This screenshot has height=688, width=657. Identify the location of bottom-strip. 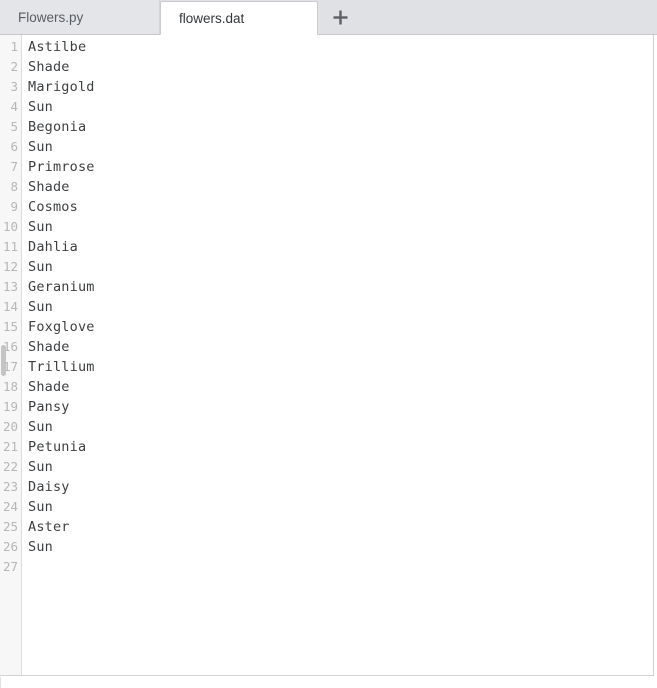
(328, 682).